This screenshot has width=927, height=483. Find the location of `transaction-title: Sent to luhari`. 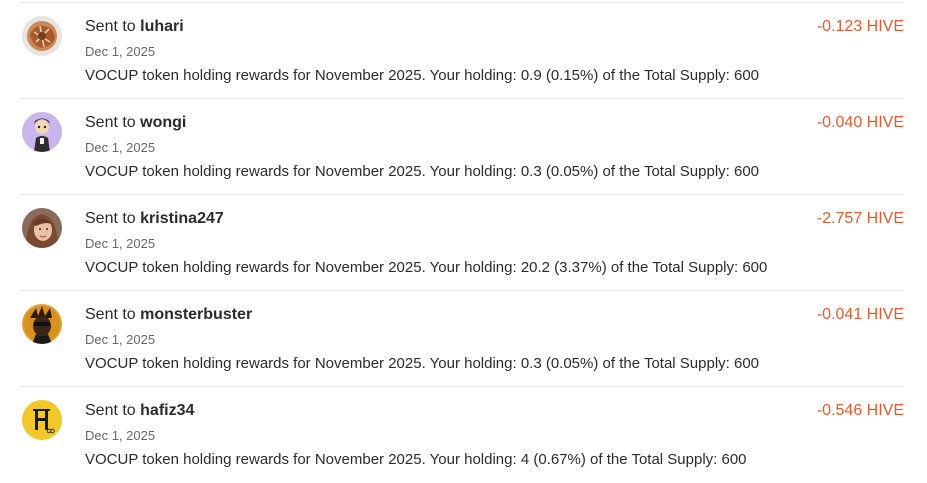

transaction-title: Sent to luhari is located at coordinates (134, 27).